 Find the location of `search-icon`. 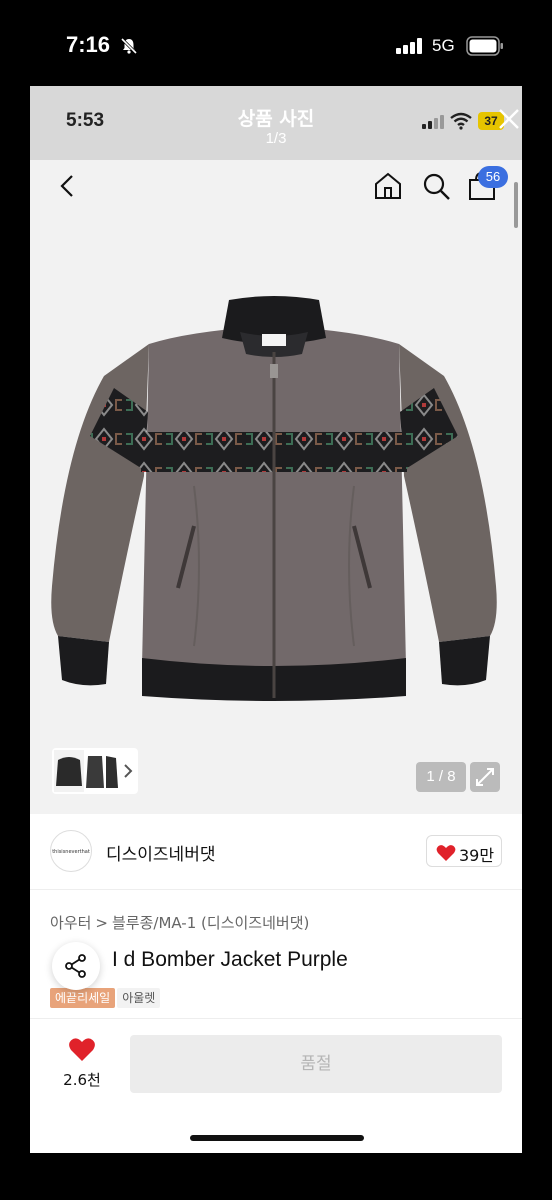

search-icon is located at coordinates (436, 186).